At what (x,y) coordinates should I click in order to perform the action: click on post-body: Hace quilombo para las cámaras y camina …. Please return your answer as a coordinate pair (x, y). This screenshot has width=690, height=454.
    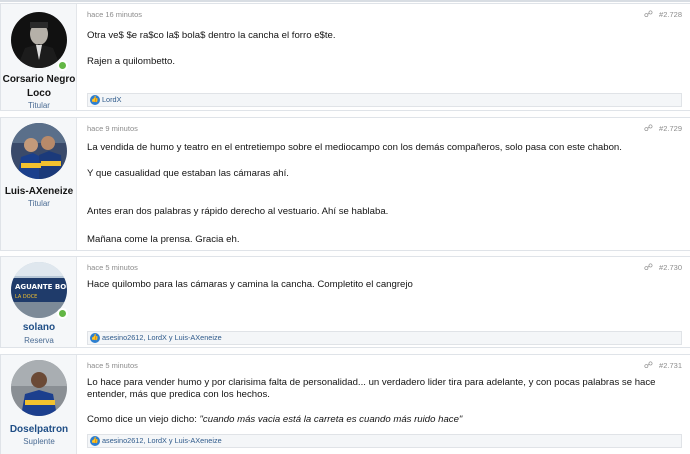
    Looking at the image, I should click on (383, 289).